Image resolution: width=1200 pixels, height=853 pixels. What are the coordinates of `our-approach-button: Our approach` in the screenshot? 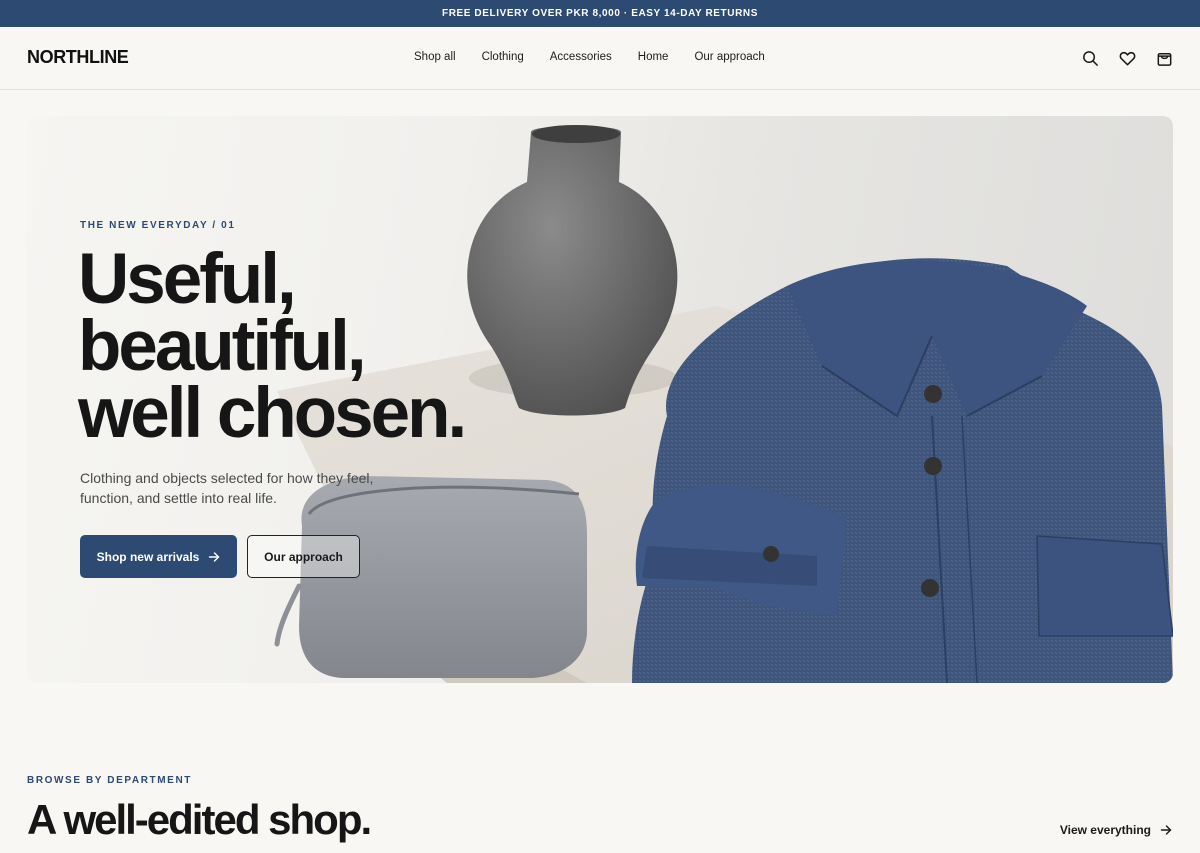 It's located at (303, 556).